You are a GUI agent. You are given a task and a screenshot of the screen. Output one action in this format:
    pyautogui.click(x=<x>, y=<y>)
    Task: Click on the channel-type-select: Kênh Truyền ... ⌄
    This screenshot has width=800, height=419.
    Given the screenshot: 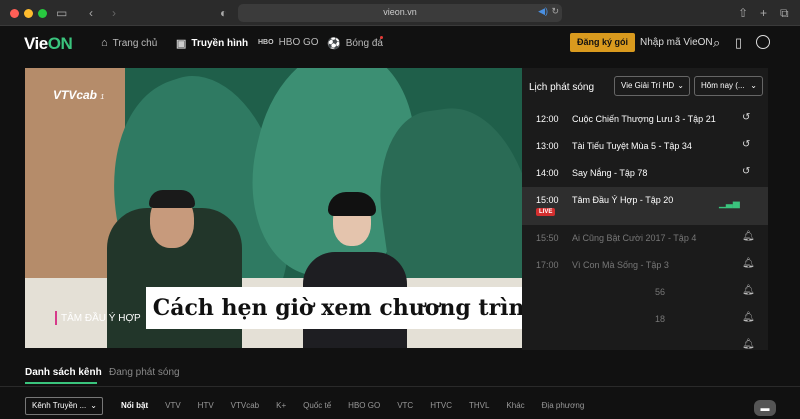 What is the action you would take?
    pyautogui.click(x=64, y=406)
    